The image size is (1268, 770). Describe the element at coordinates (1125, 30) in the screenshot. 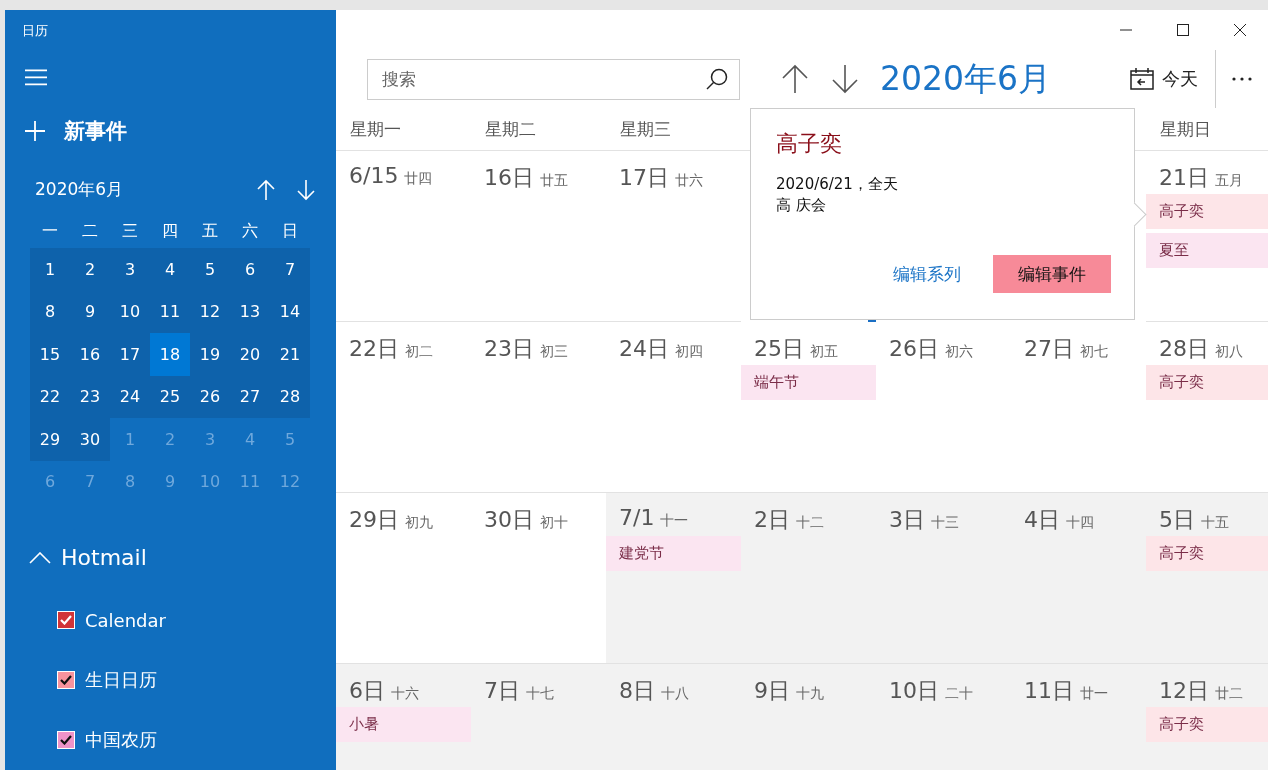

I see `minimize-icon` at that location.